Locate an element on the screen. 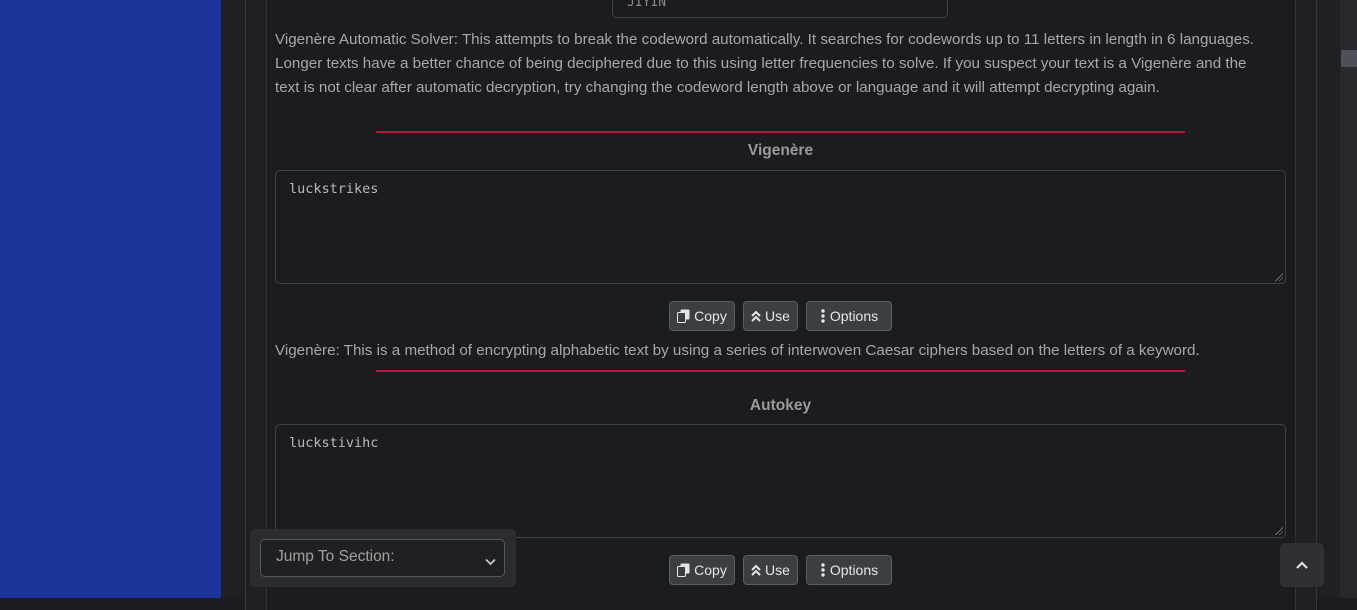  chevron-down-icon is located at coordinates (490, 562).